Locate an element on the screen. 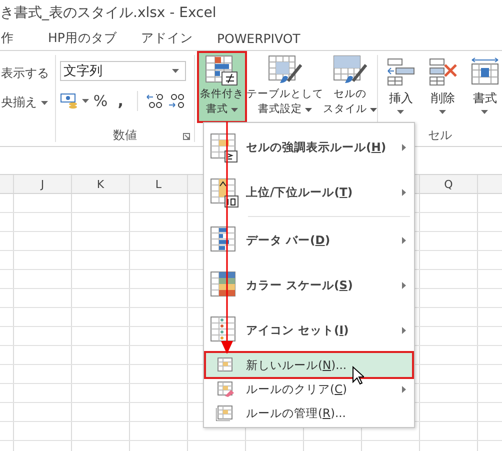  ribbon-command: 表示する is located at coordinates (25, 73).